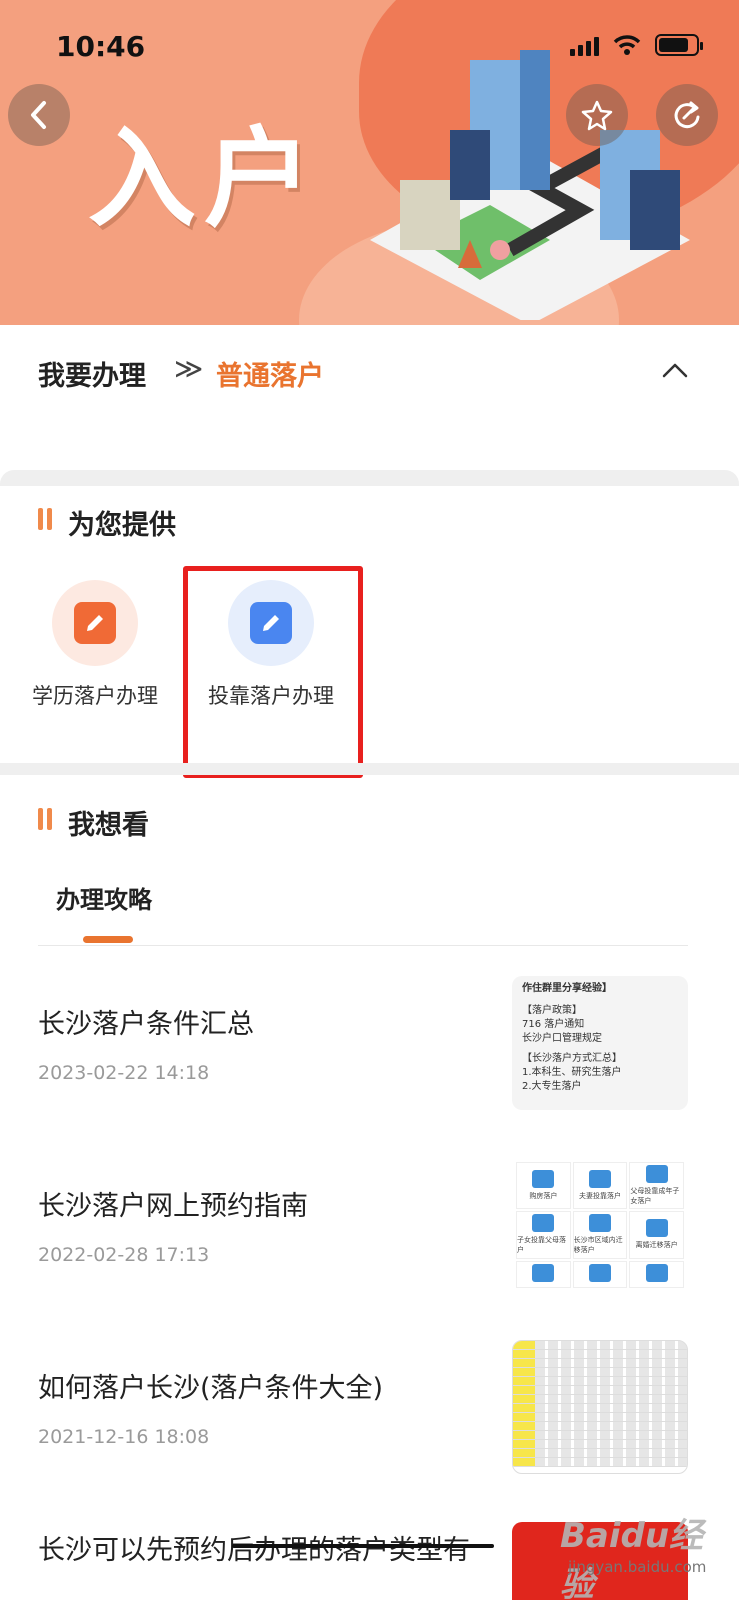 The width and height of the screenshot is (739, 1600). I want to click on article-thumbnail, so click(600, 1407).